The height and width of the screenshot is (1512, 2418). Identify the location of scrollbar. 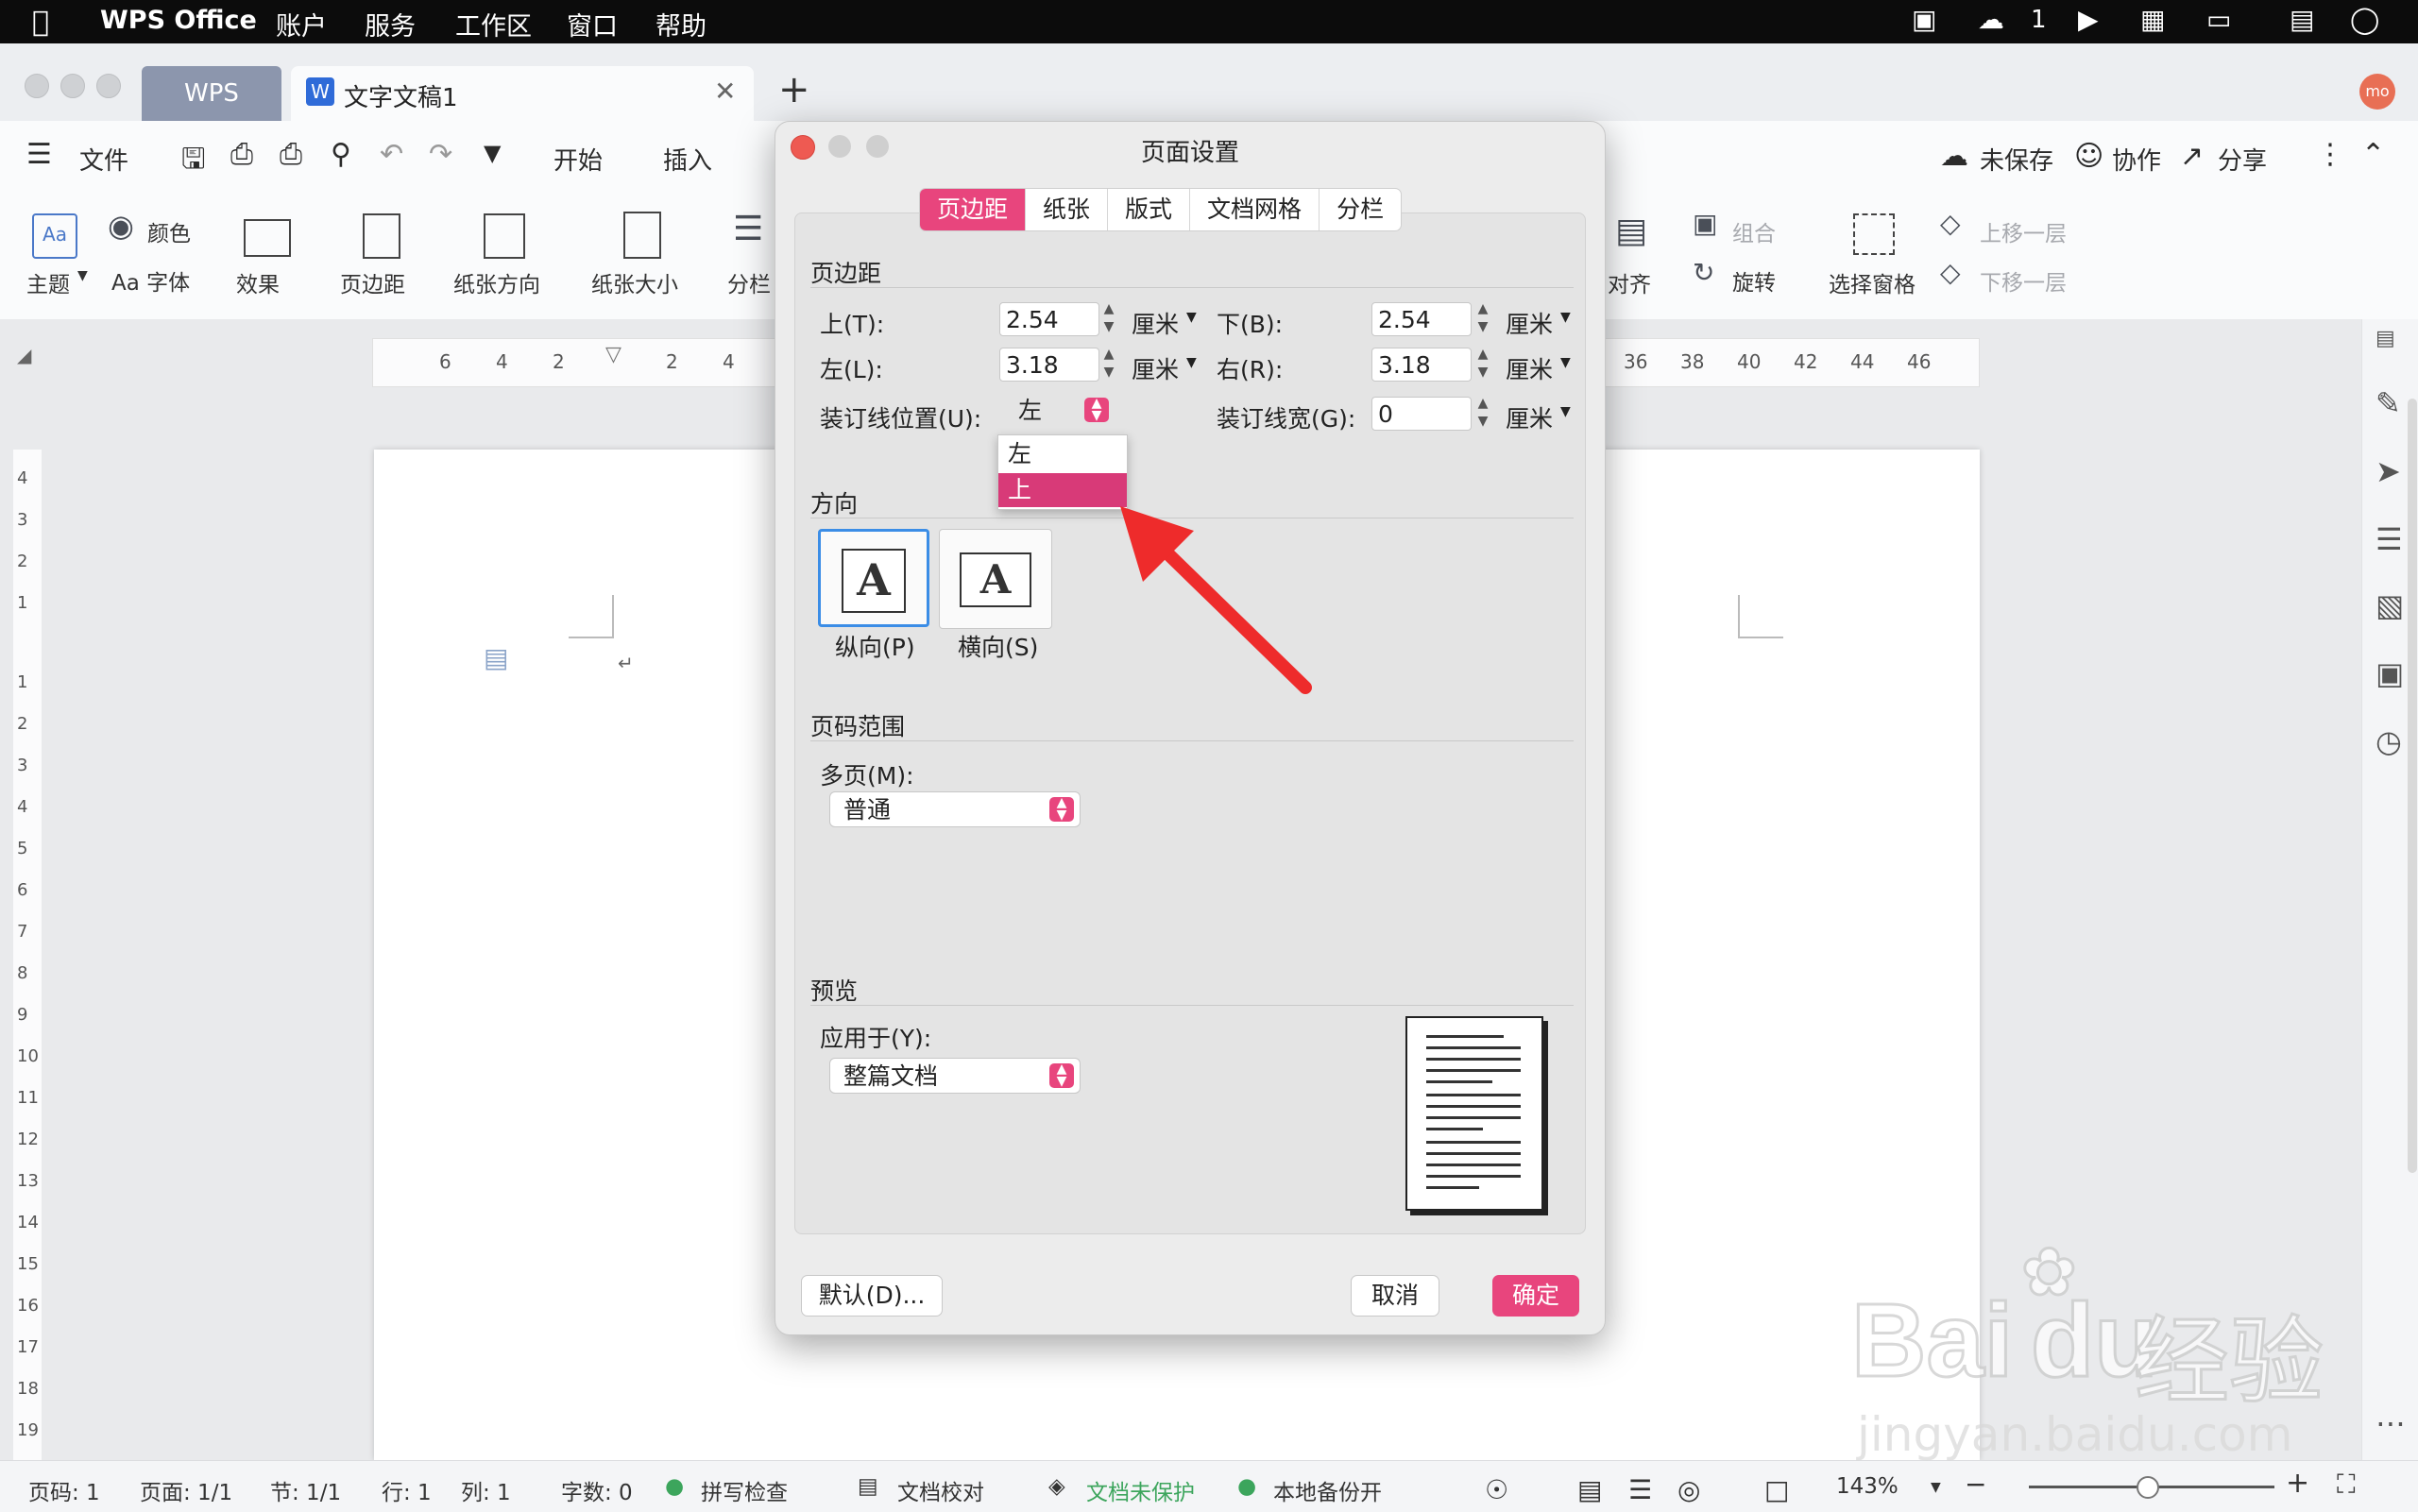
(2412, 786).